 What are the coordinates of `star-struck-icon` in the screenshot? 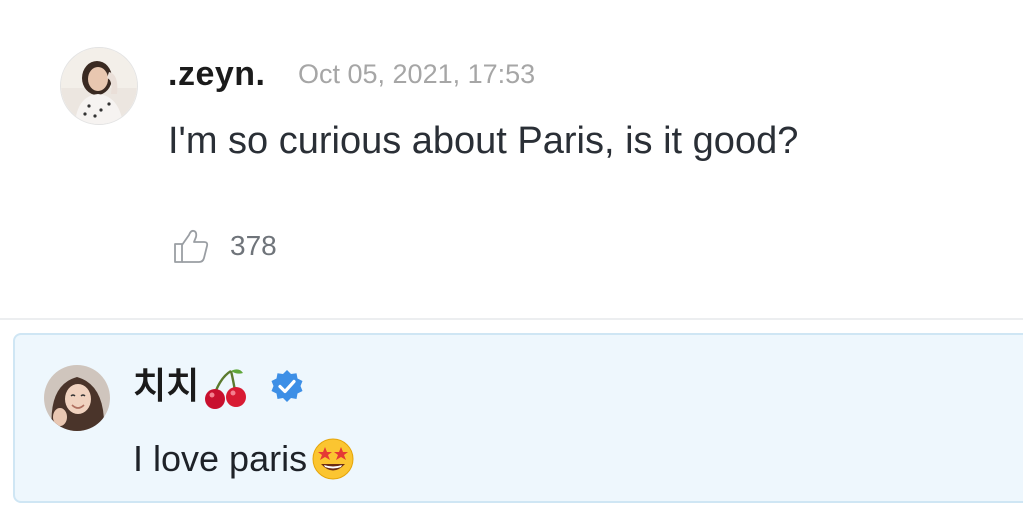 It's located at (333, 459).